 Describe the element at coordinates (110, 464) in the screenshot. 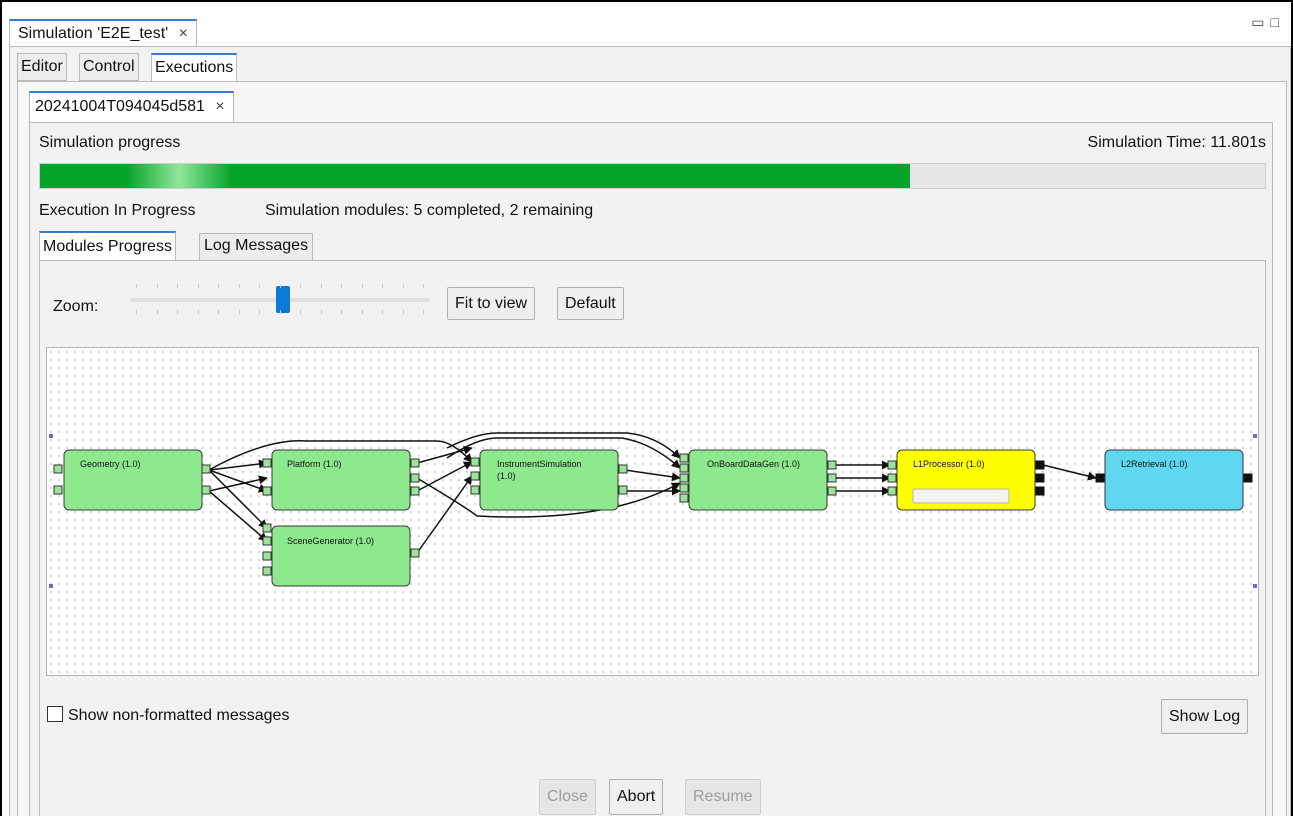

I see `module-geometry-label: Geometry (1.0)` at that location.